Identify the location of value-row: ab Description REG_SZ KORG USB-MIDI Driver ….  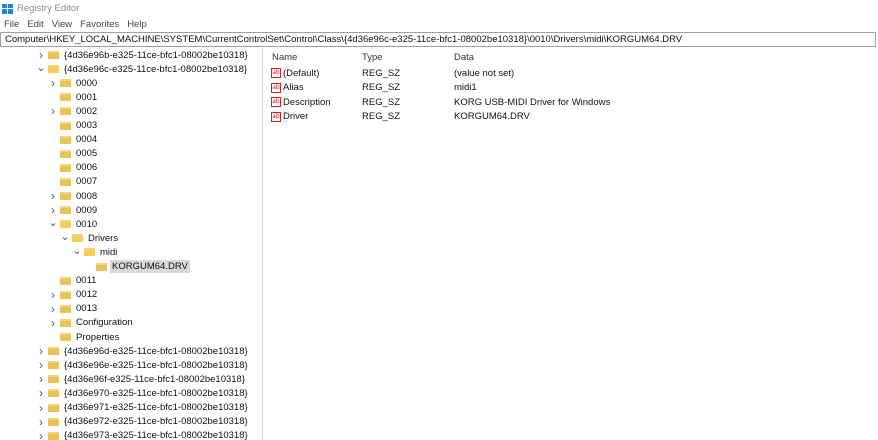
(571, 102).